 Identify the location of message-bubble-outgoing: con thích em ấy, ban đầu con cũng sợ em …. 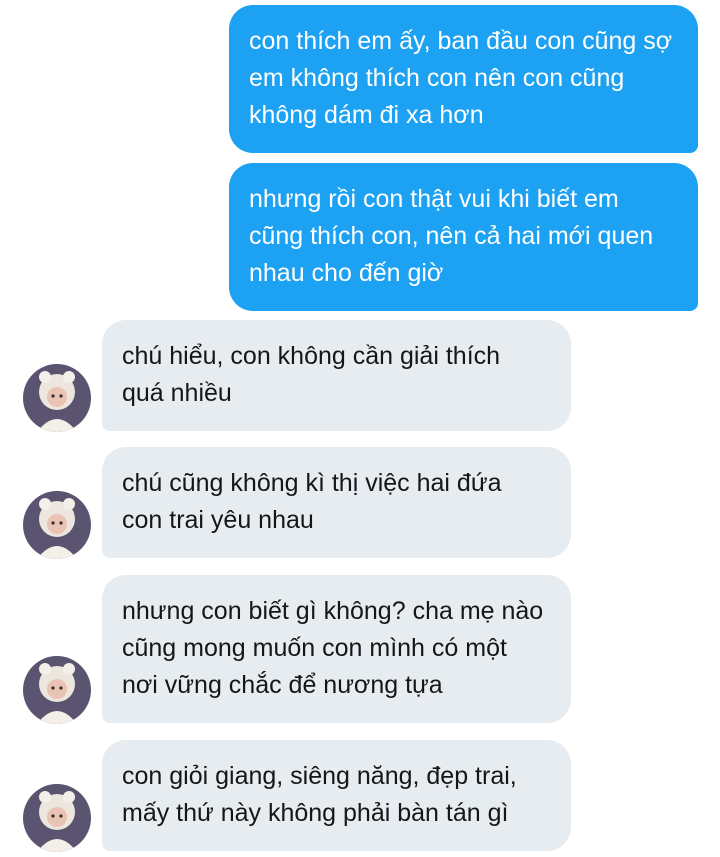
(463, 79).